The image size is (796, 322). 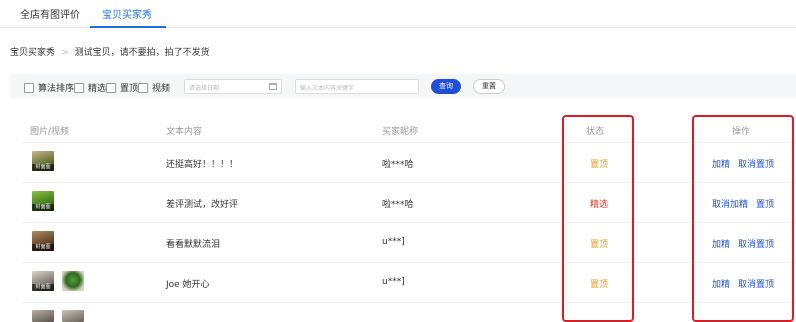 What do you see at coordinates (202, 205) in the screenshot?
I see `review-text: 差评测试，改好评` at bounding box center [202, 205].